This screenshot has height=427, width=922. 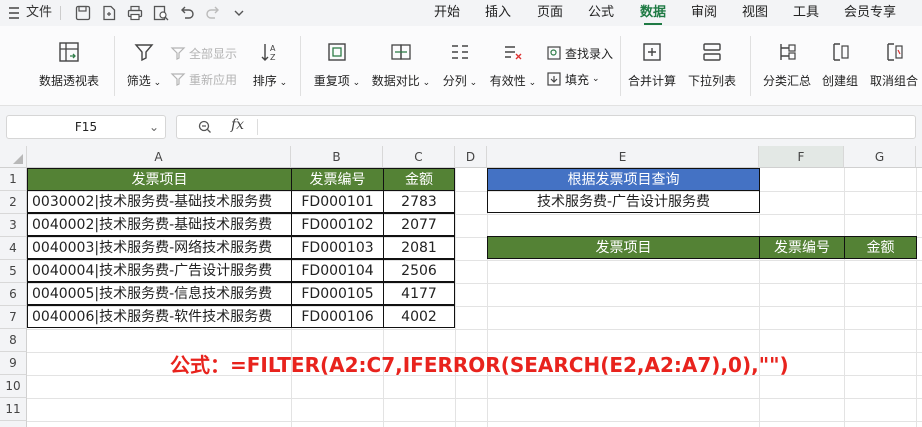 What do you see at coordinates (159, 201) in the screenshot?
I see `table-cell-item: 0030002|技术服务费-基础技术服务费` at bounding box center [159, 201].